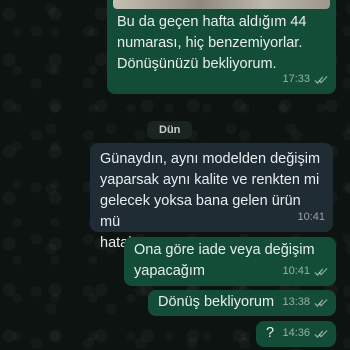 This screenshot has width=350, height=350. Describe the element at coordinates (296, 79) in the screenshot. I see `message-time: 17:33` at that location.